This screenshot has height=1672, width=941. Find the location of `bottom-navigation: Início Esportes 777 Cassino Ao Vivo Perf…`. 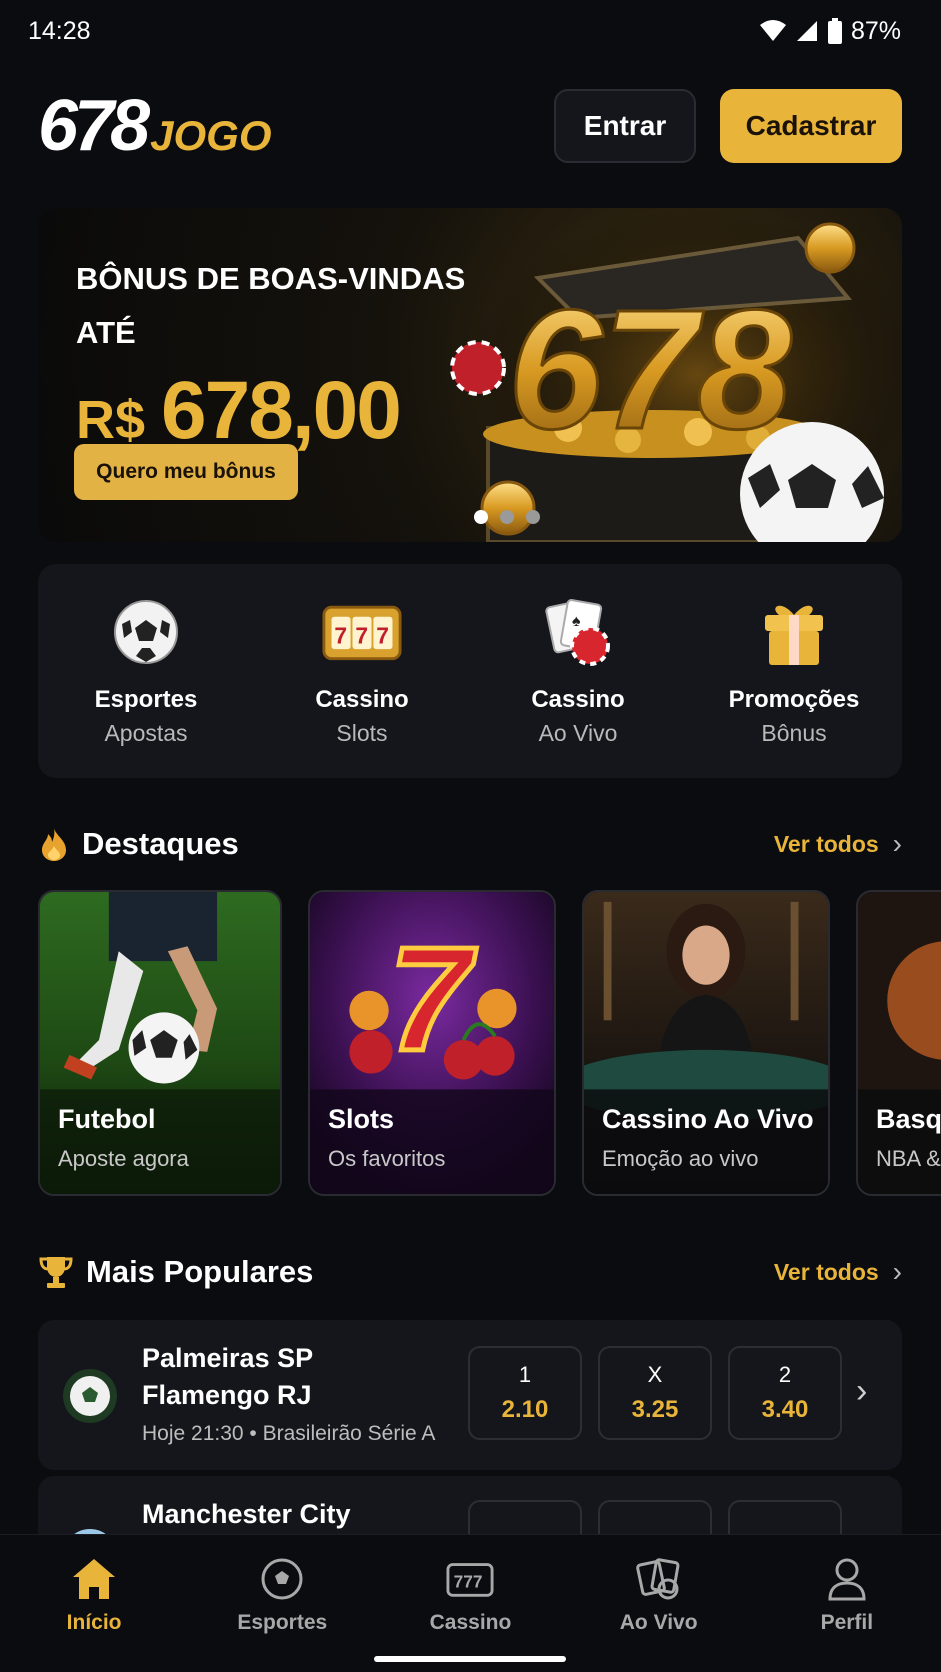

bottom-navigation: Início Esportes 777 Cassino Ao Vivo Perf… is located at coordinates (470, 1603).